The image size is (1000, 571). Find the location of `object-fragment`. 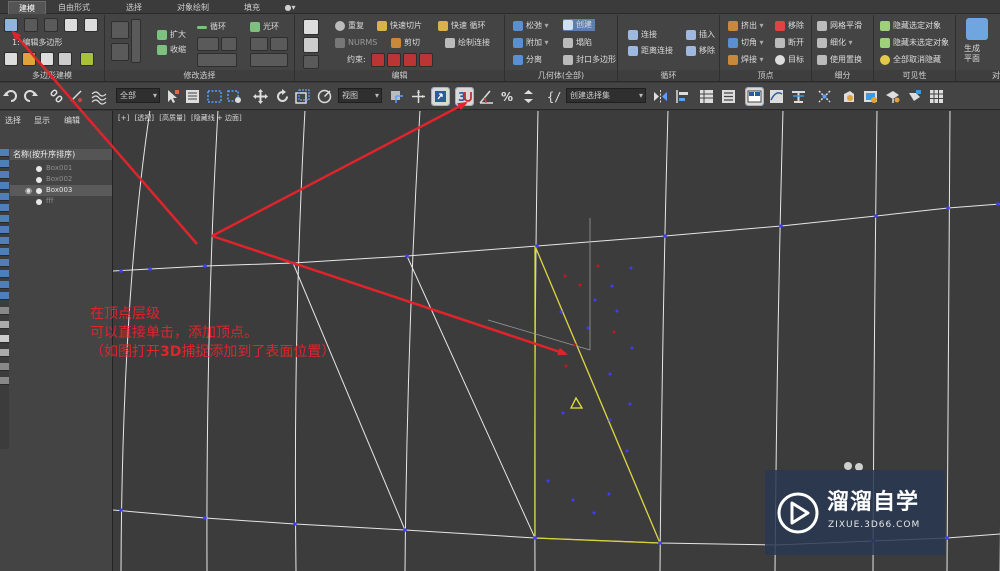

object-fragment is located at coordinates (848, 466).